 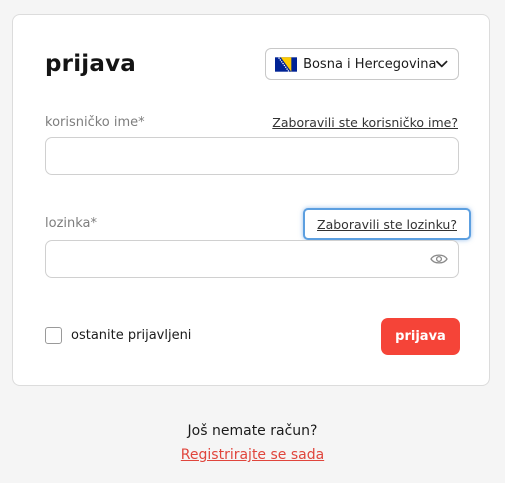 What do you see at coordinates (442, 64) in the screenshot?
I see `chevron-down-icon` at bounding box center [442, 64].